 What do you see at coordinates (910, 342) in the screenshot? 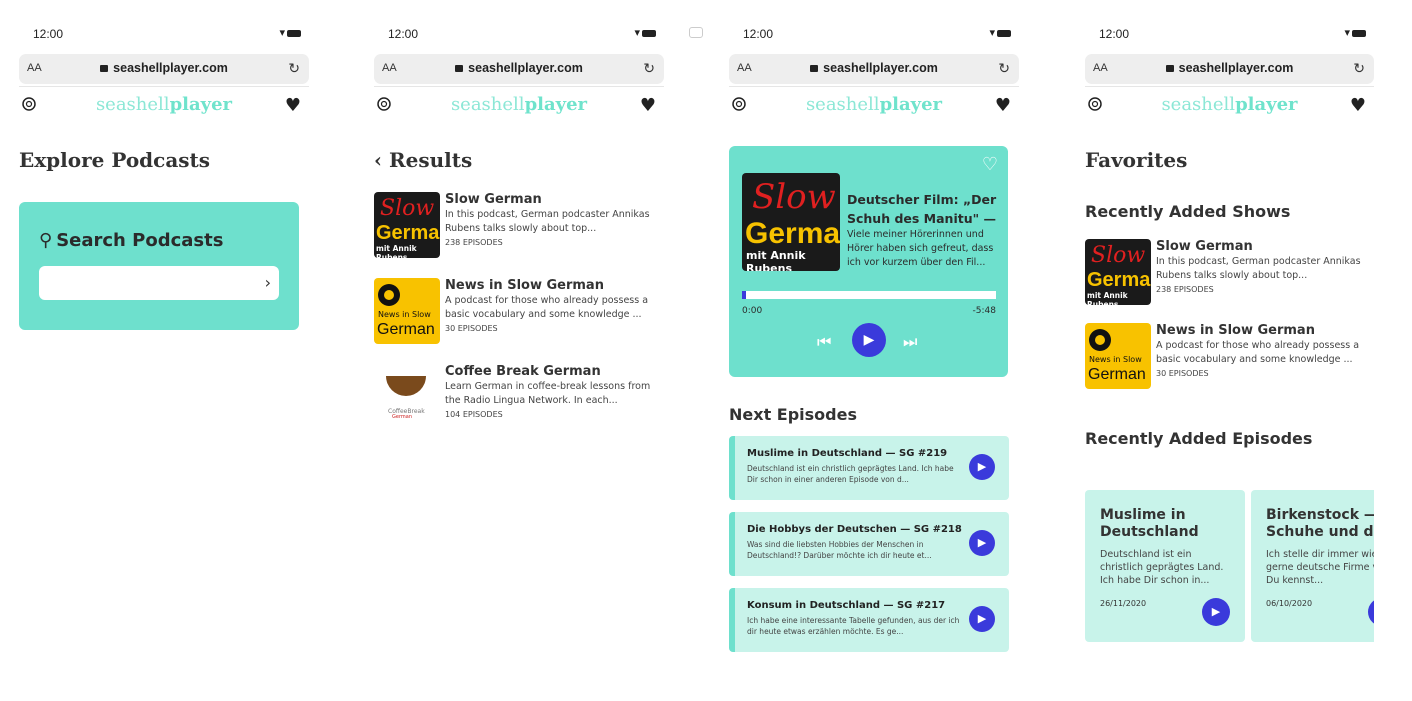
I see `skip-forward-icon: ⏭` at bounding box center [910, 342].